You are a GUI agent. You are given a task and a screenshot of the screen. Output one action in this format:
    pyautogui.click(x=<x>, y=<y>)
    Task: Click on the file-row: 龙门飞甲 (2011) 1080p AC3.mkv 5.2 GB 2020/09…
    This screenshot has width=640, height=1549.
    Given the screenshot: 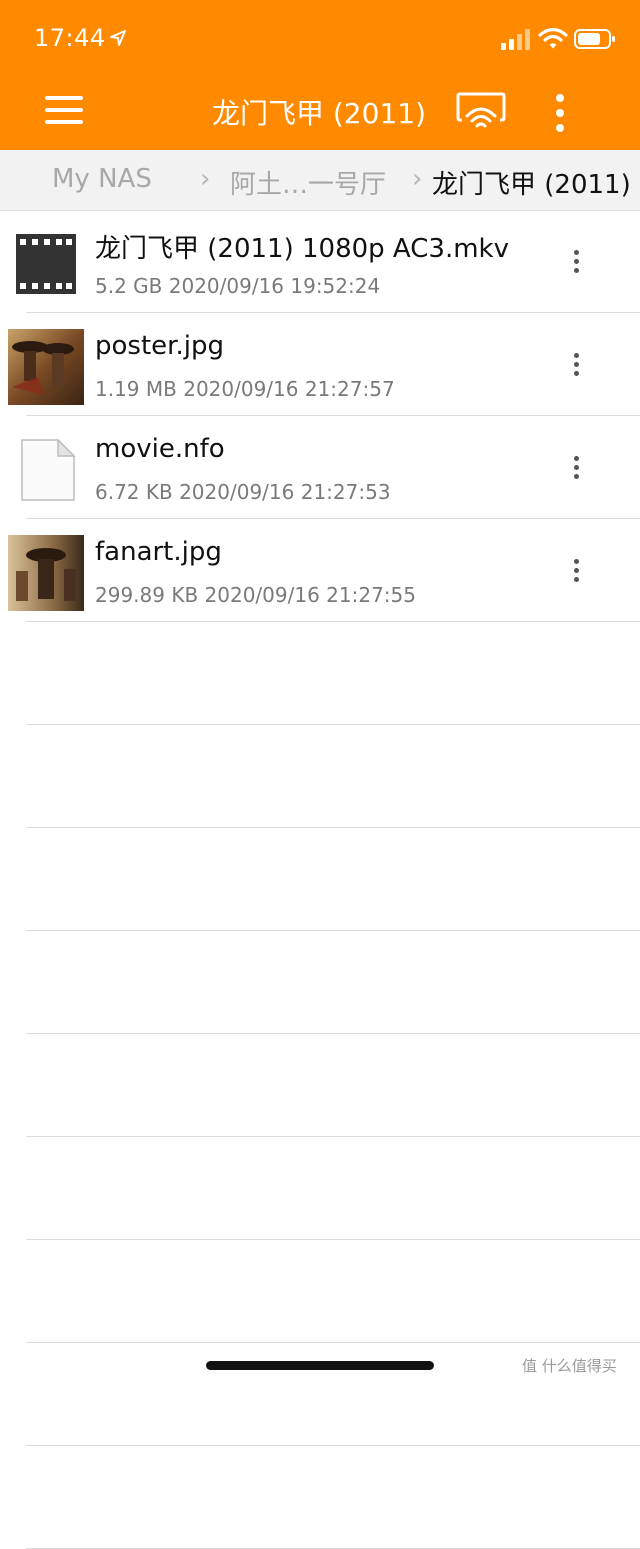 What is the action you would take?
    pyautogui.click(x=328, y=261)
    